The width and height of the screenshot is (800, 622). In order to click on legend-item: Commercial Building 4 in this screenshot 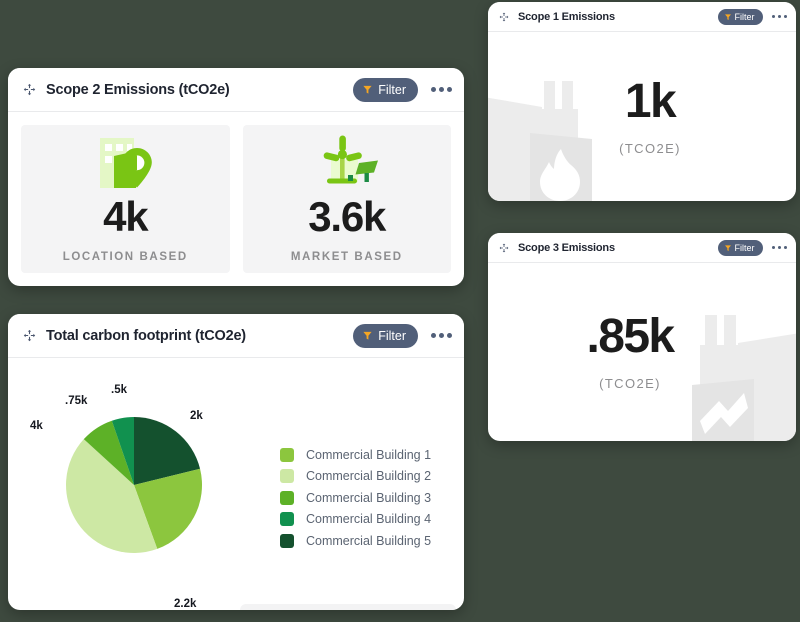, I will do `click(355, 520)`.